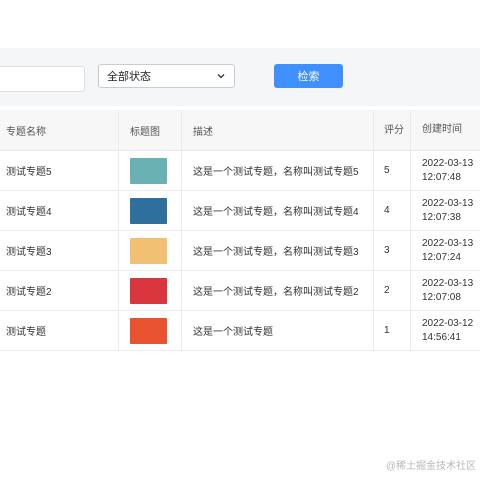 The height and width of the screenshot is (480, 480). I want to click on status-select: 全部状态, so click(166, 76).